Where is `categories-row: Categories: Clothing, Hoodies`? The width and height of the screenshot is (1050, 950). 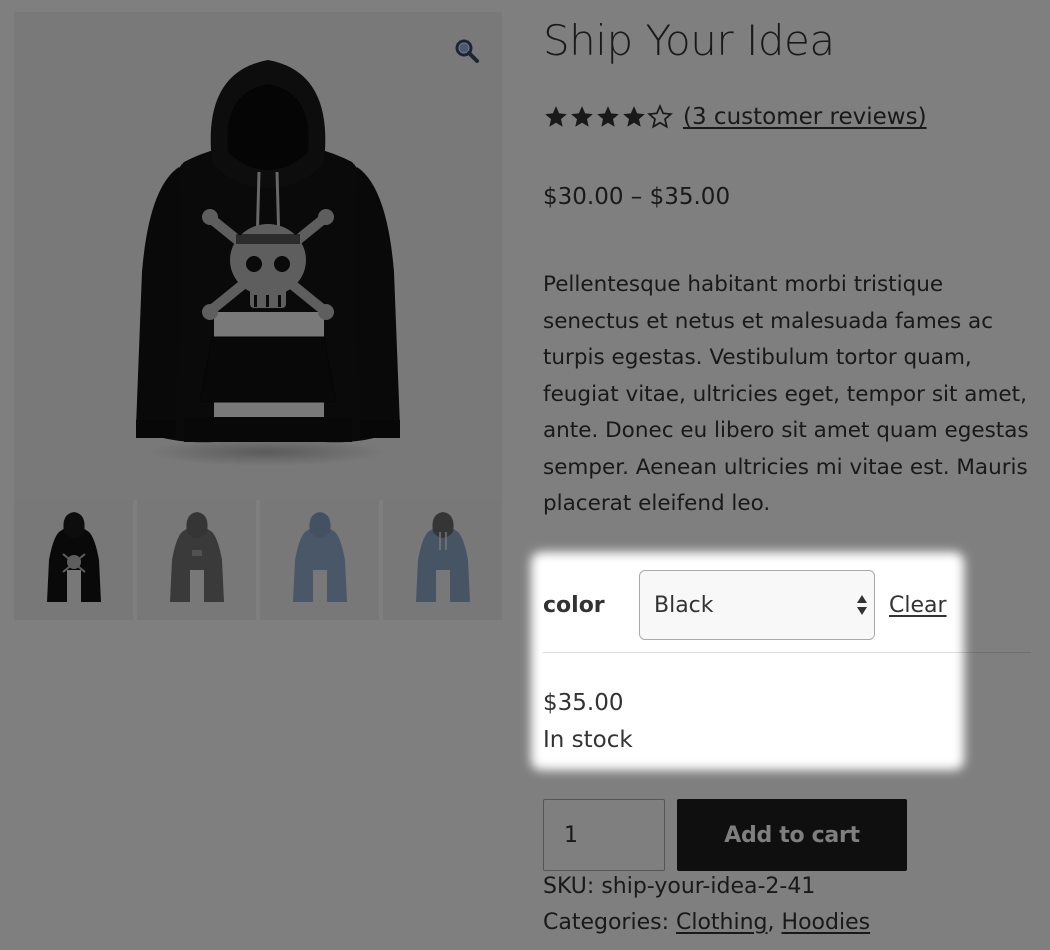
categories-row: Categories: Clothing, Hoodies is located at coordinates (706, 922).